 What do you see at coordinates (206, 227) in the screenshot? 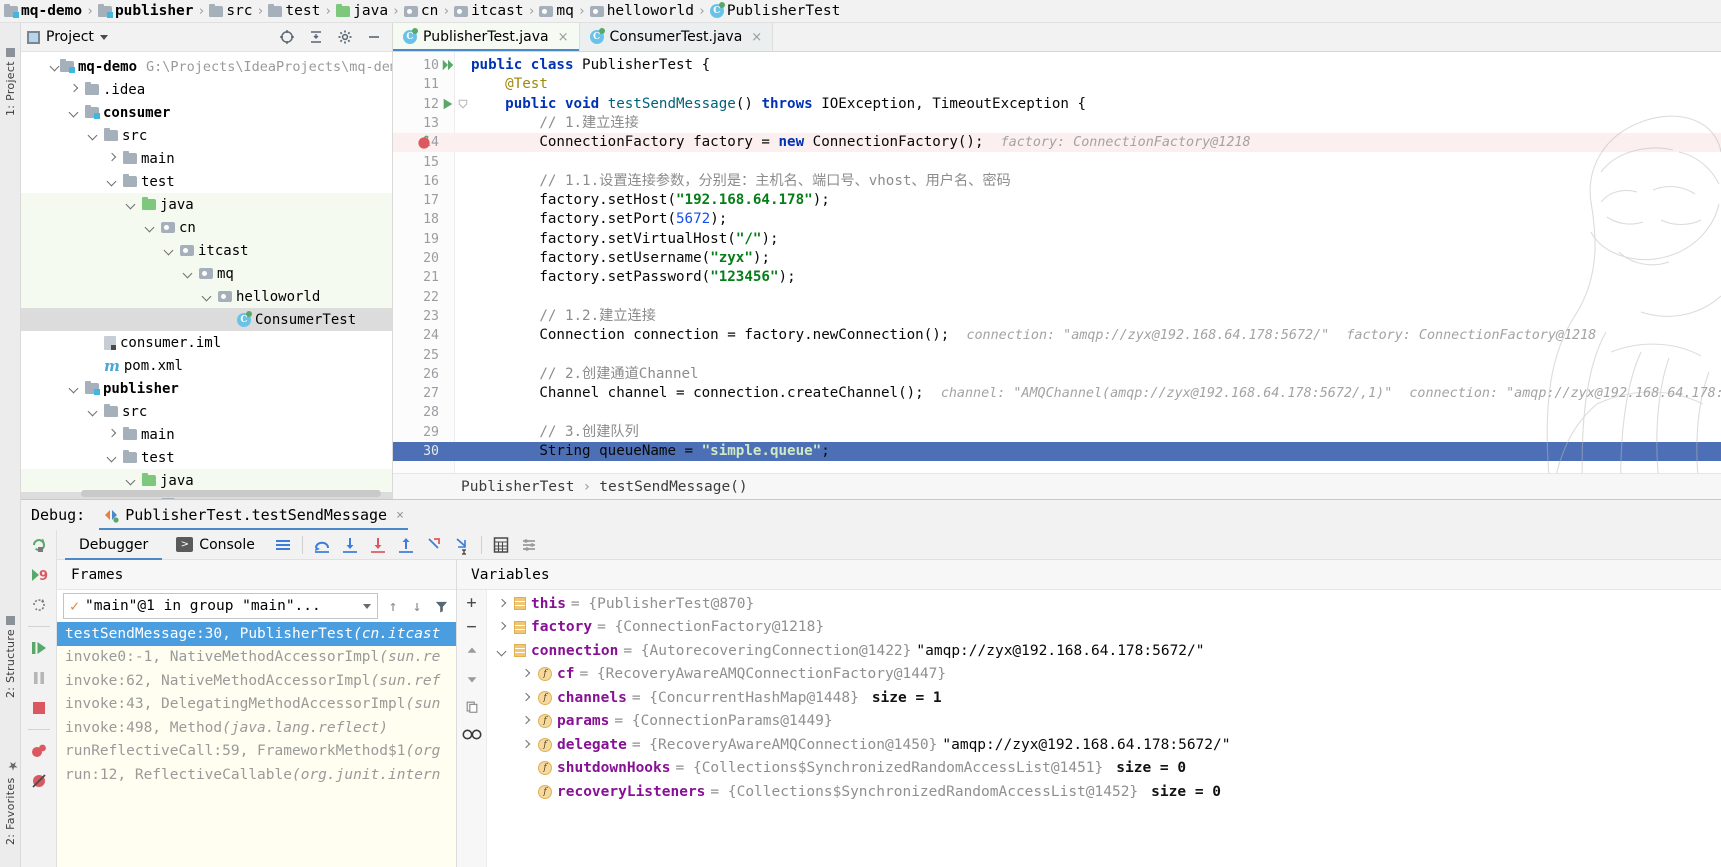
I see `tree-node-cn: cn` at bounding box center [206, 227].